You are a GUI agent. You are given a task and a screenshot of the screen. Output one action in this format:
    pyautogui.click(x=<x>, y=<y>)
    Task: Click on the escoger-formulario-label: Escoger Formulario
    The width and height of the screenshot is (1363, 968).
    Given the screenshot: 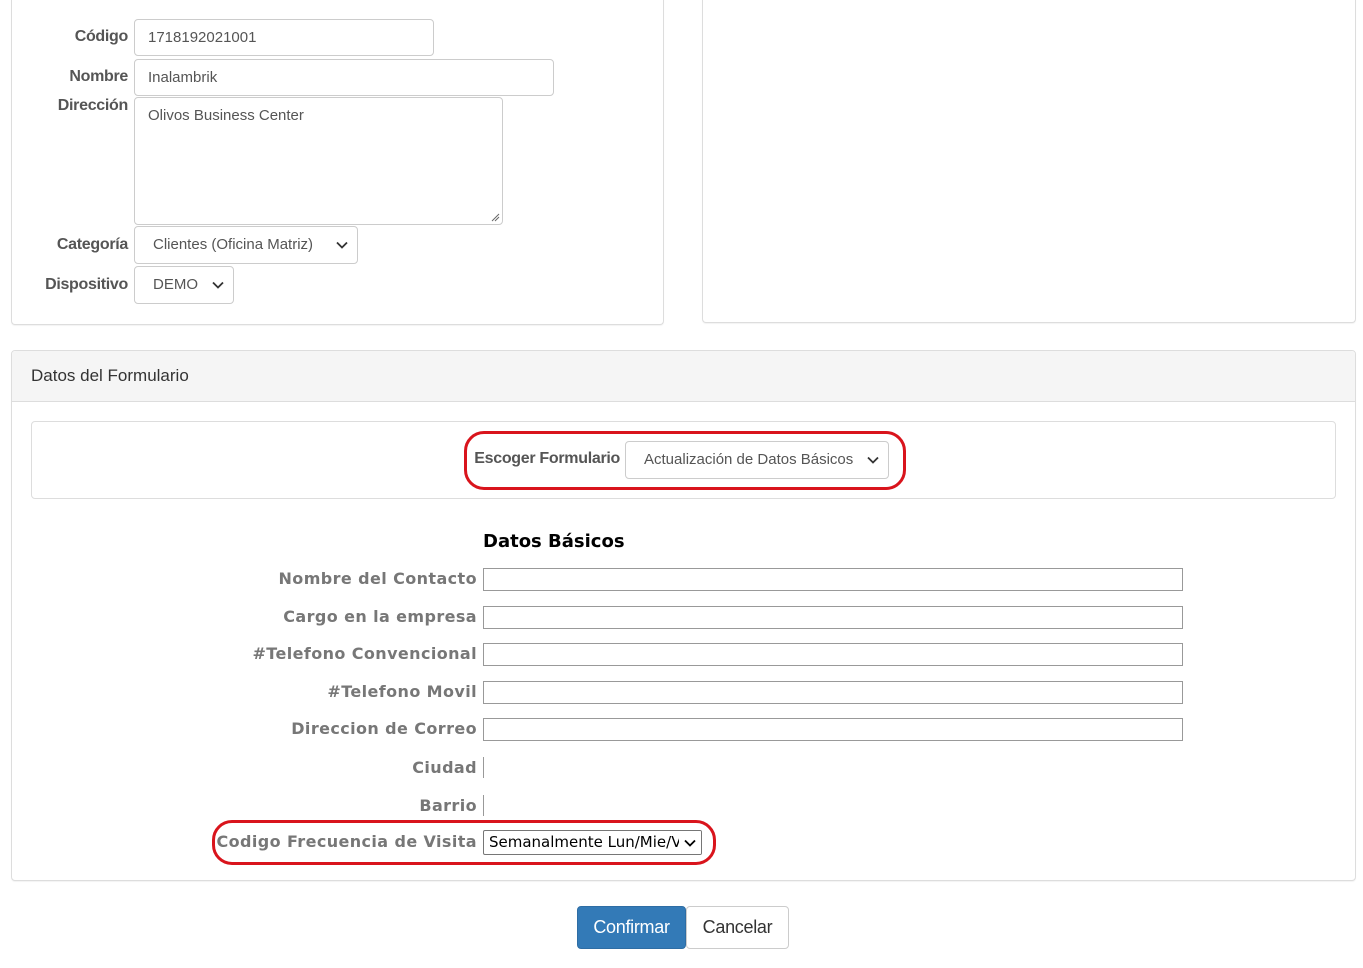 What is the action you would take?
    pyautogui.click(x=547, y=458)
    